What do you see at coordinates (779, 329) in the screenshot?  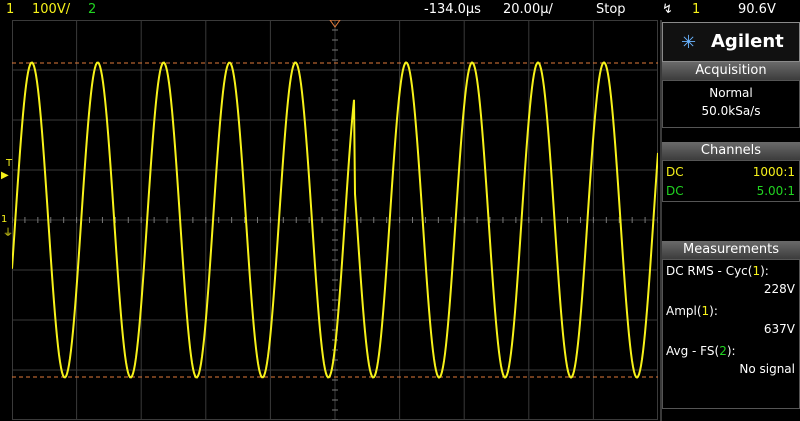 I see `measurement-value: 637V` at bounding box center [779, 329].